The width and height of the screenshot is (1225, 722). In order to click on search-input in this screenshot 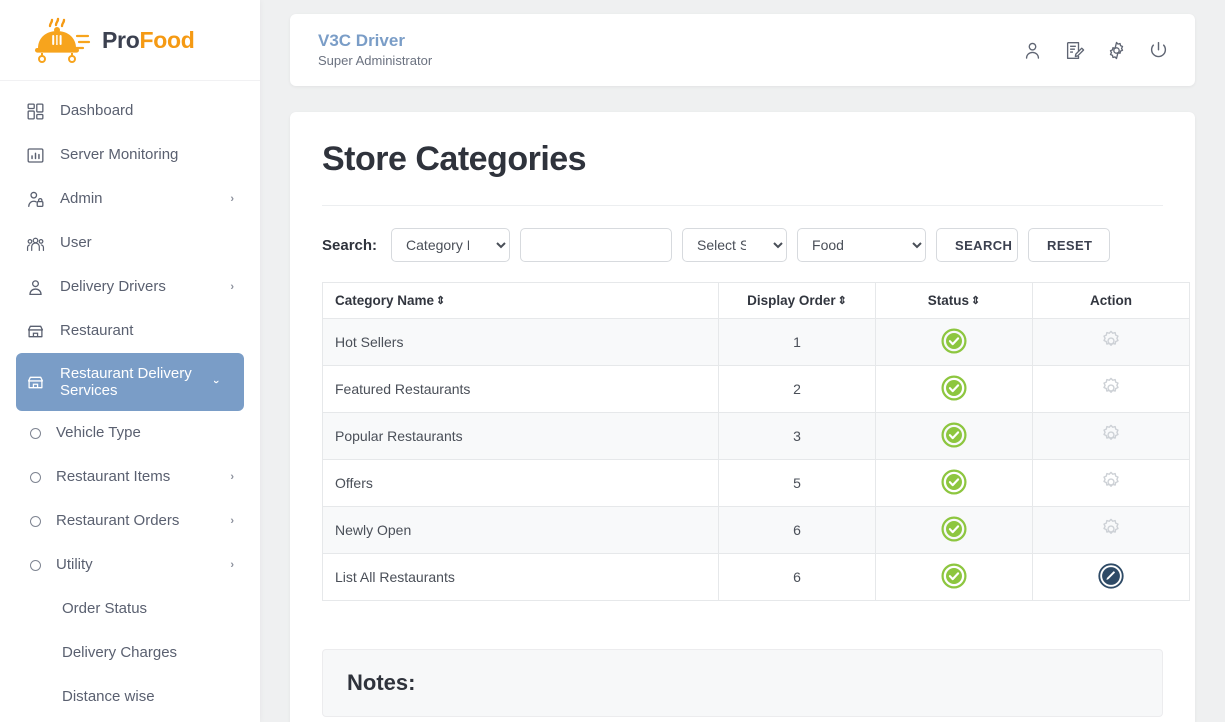, I will do `click(596, 245)`.